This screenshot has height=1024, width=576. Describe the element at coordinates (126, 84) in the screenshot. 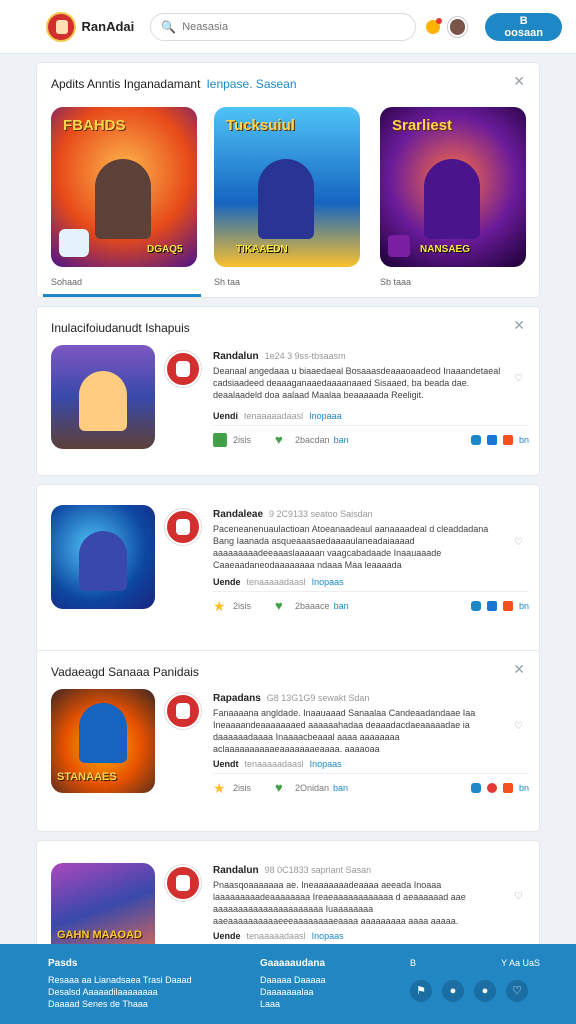

I see `featured-title-text: Apdits Anntis Inganadamant` at that location.